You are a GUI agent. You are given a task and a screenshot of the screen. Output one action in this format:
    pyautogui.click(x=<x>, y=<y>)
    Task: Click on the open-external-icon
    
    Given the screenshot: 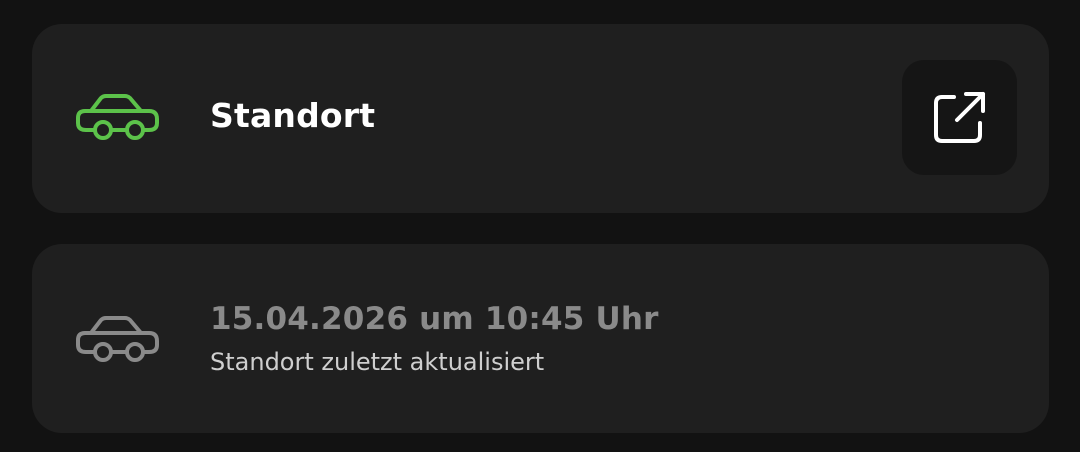 What is the action you would take?
    pyautogui.click(x=959, y=117)
    